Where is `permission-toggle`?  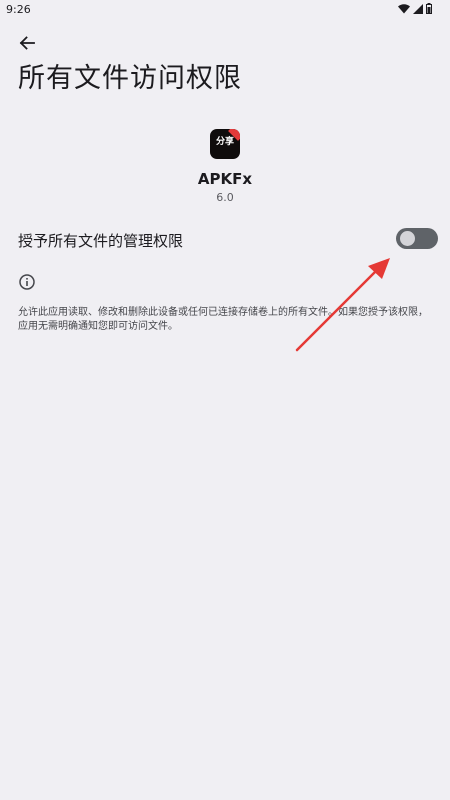 permission-toggle is located at coordinates (417, 238).